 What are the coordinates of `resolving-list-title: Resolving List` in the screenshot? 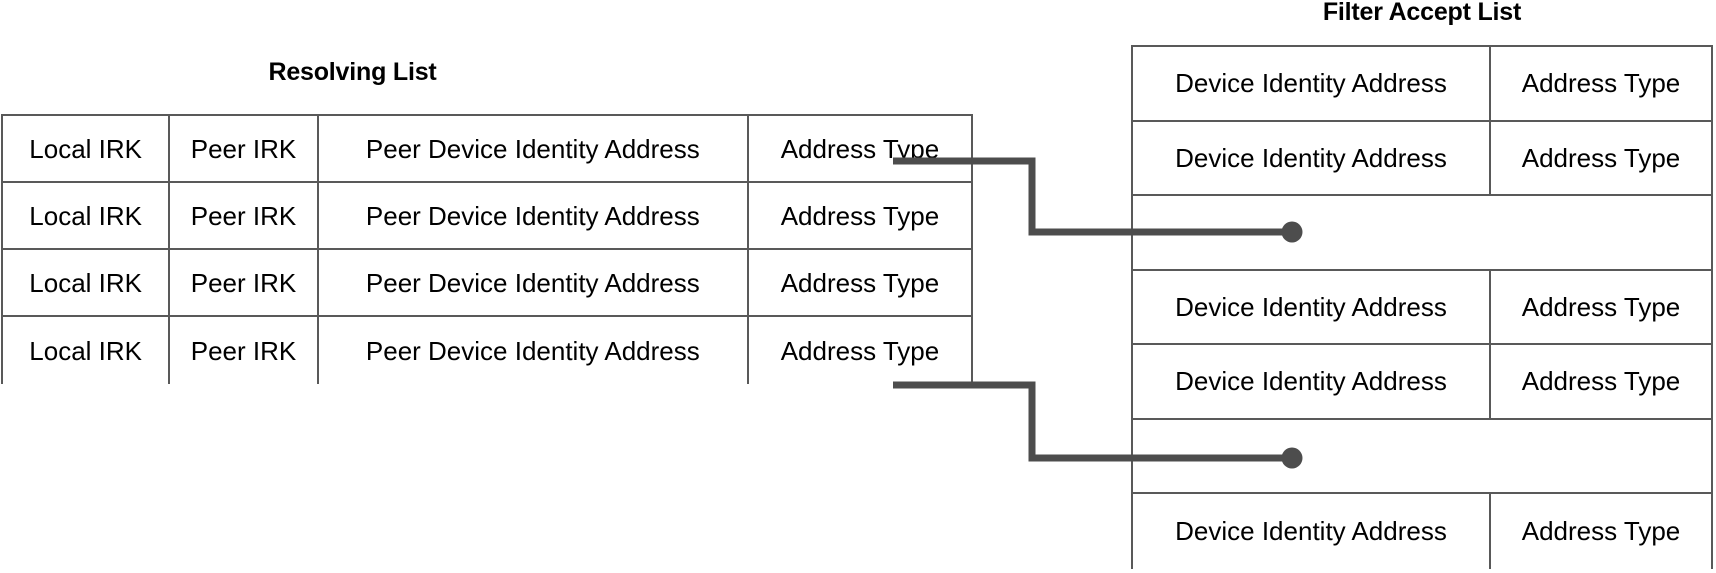 It's located at (352, 72).